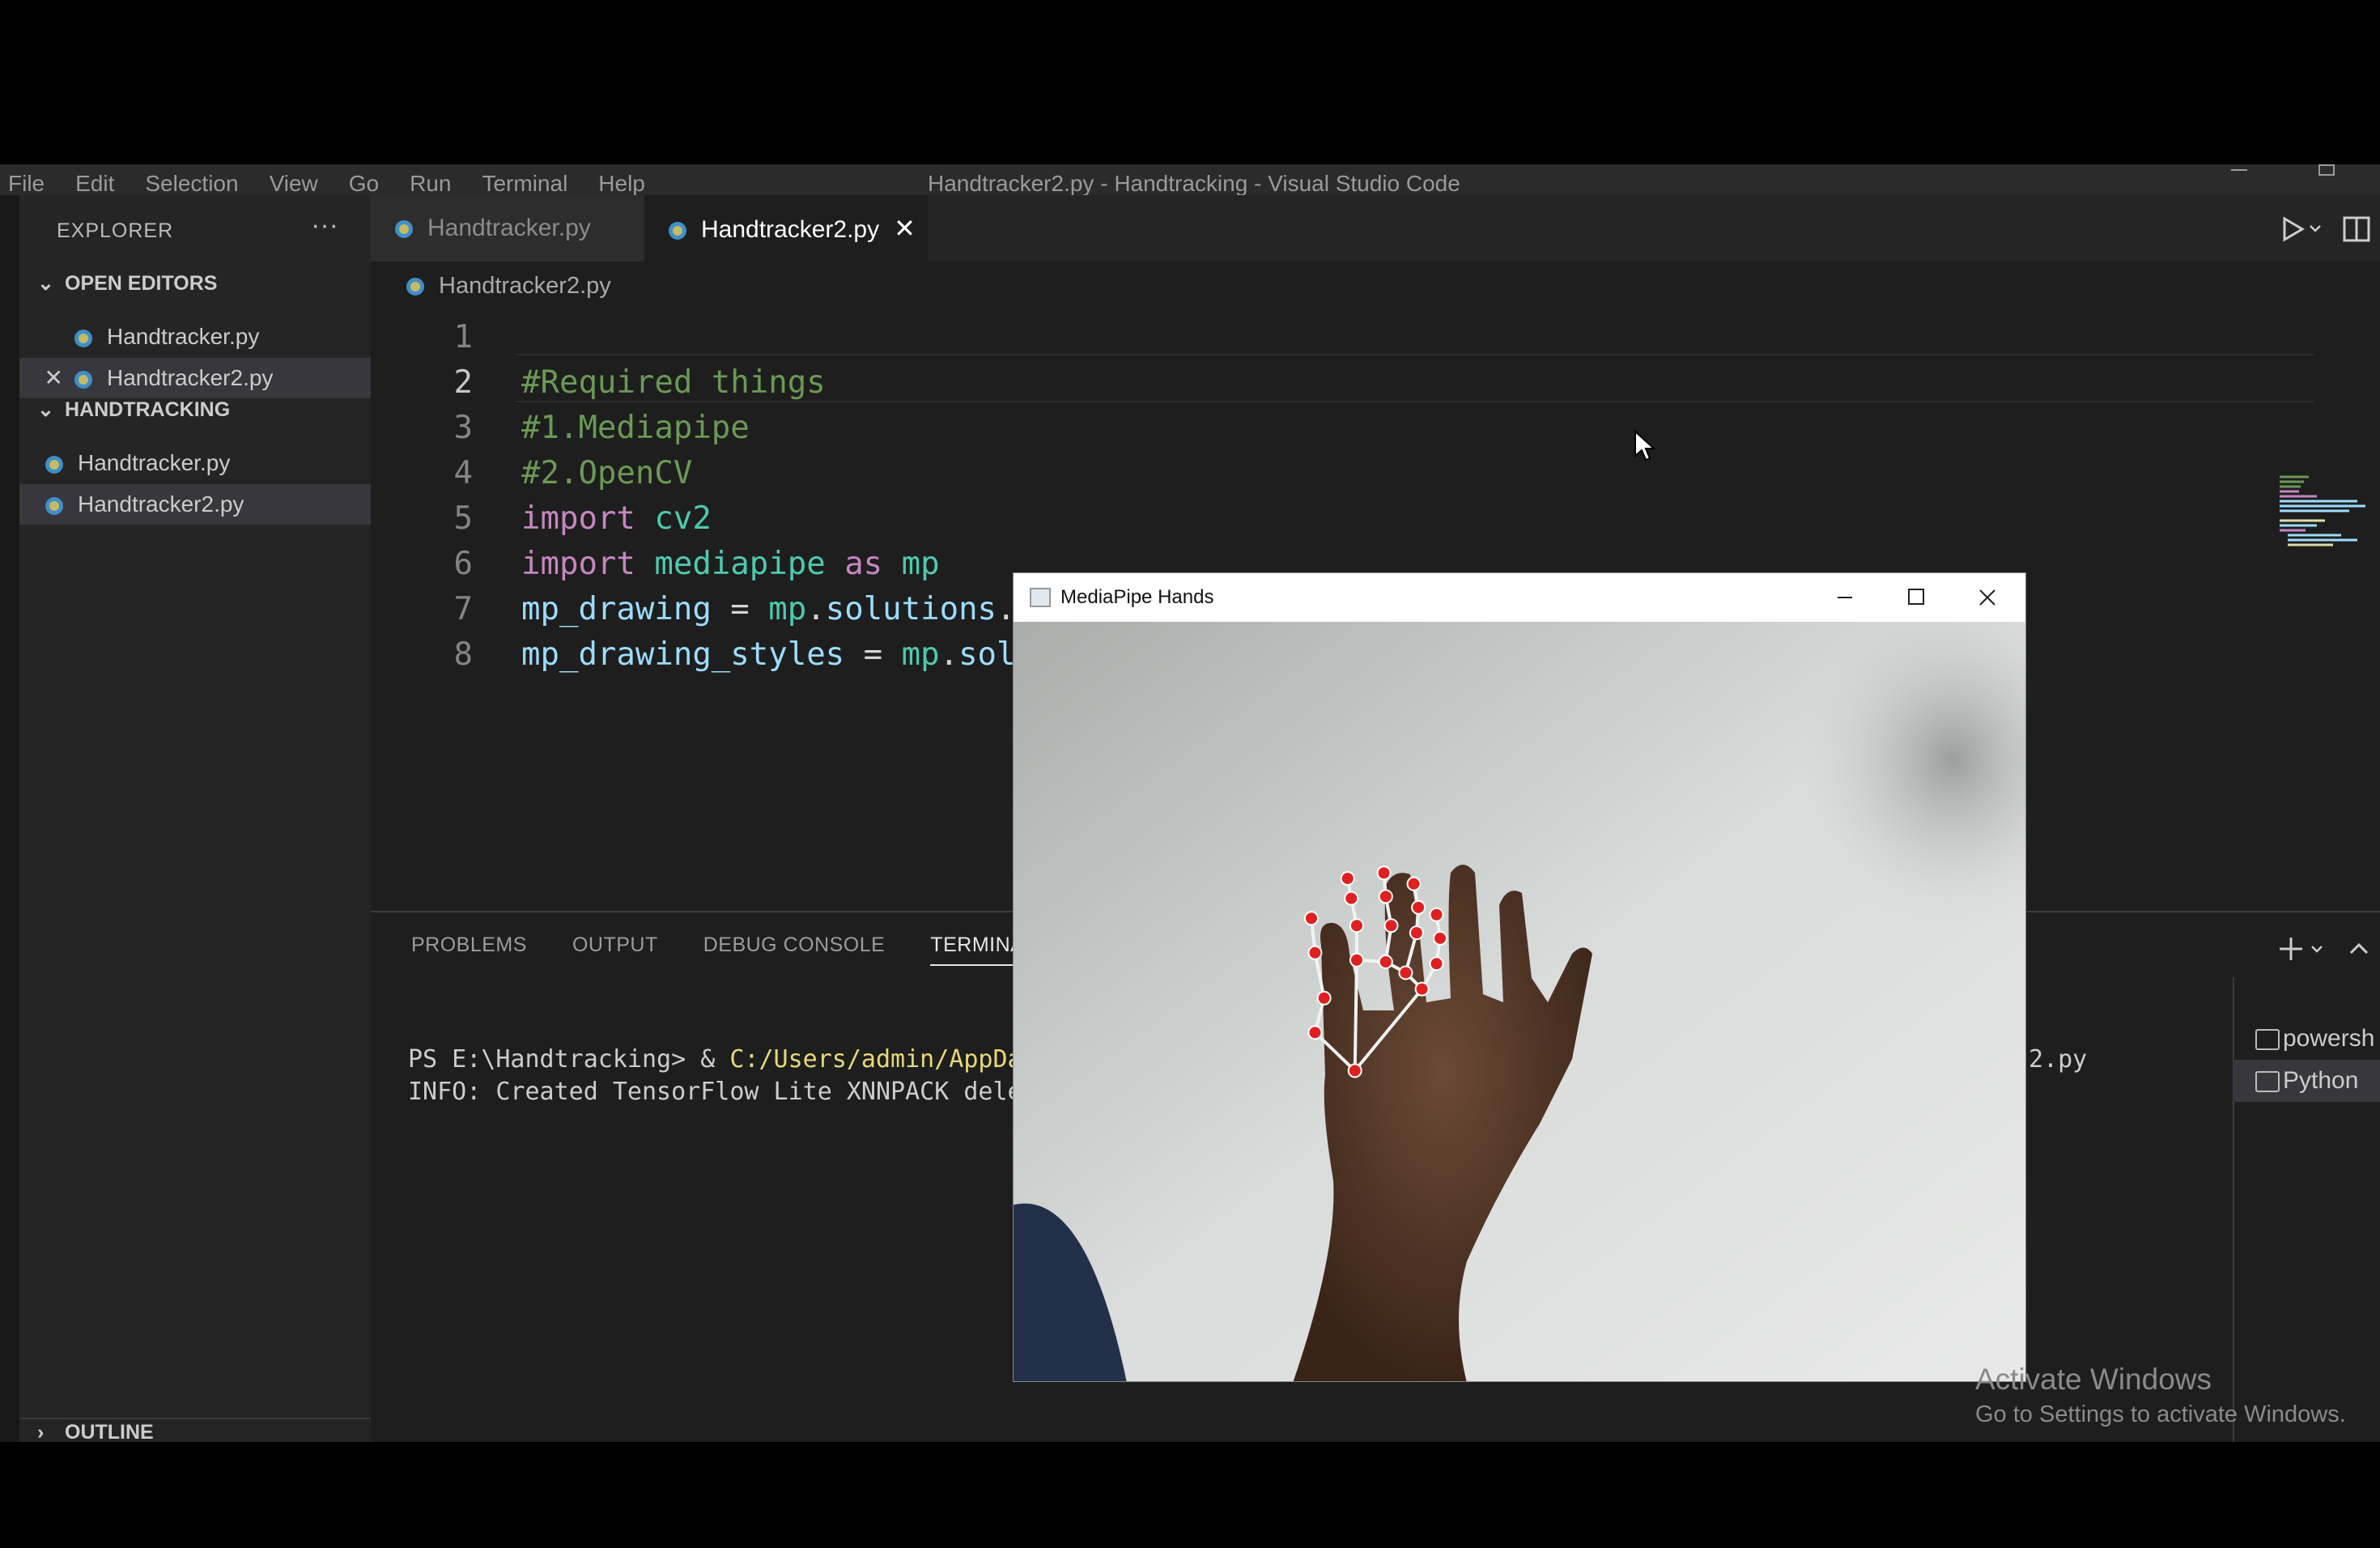  I want to click on maximize-panel-icon, so click(2359, 949).